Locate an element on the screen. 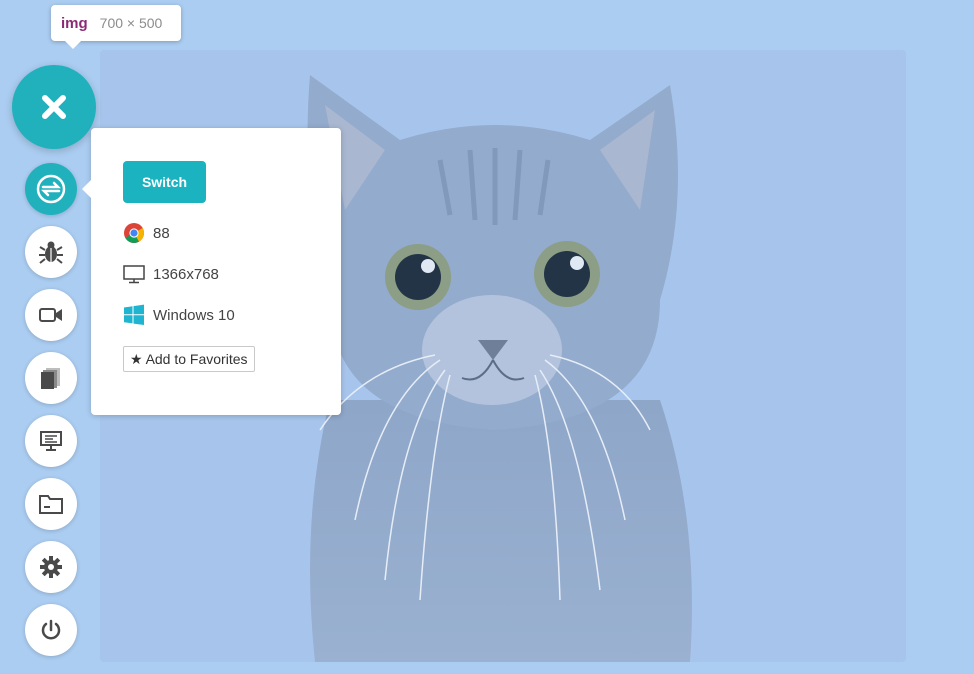  close-icon is located at coordinates (54, 107).